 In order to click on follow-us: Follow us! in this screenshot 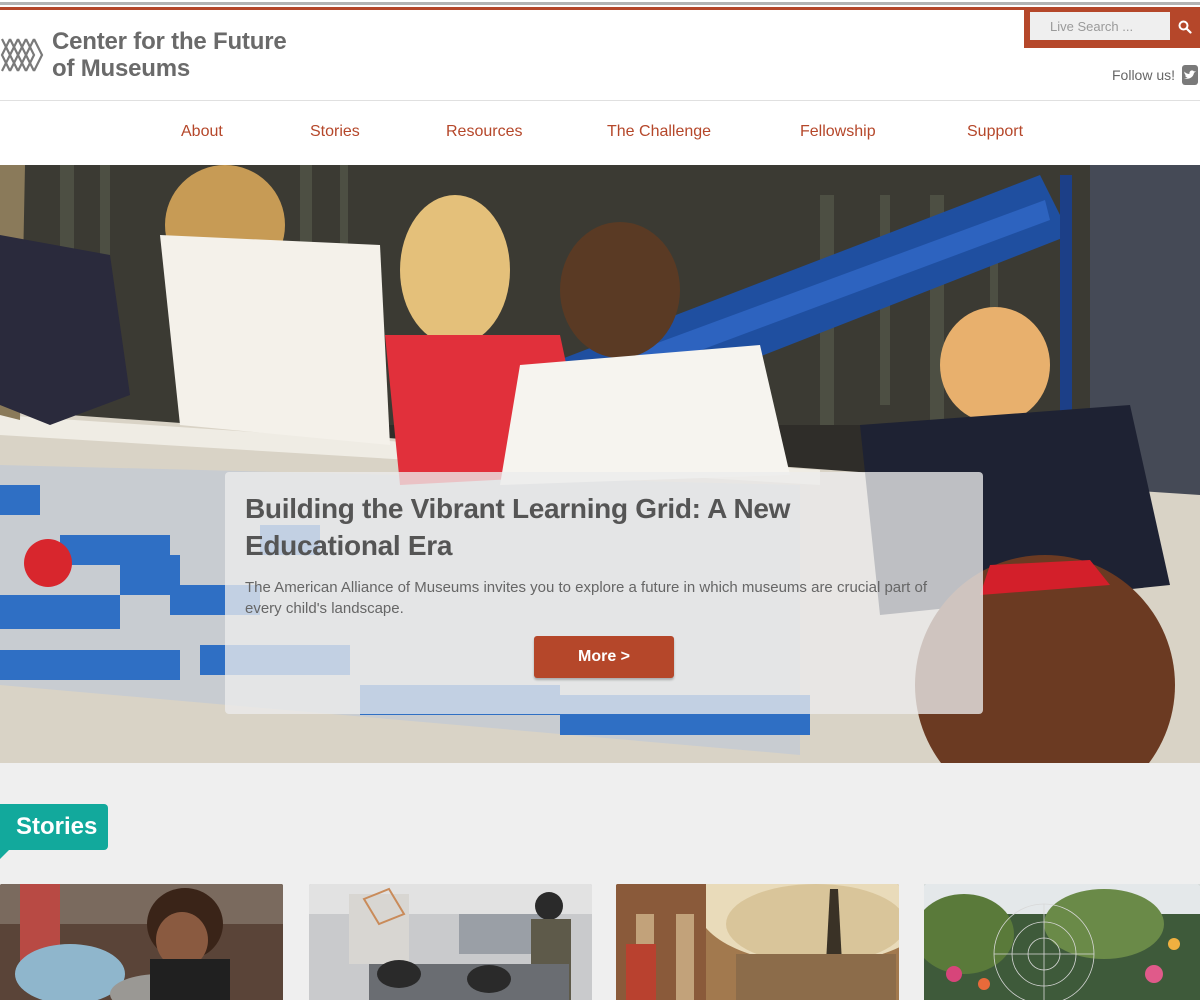, I will do `click(1155, 75)`.